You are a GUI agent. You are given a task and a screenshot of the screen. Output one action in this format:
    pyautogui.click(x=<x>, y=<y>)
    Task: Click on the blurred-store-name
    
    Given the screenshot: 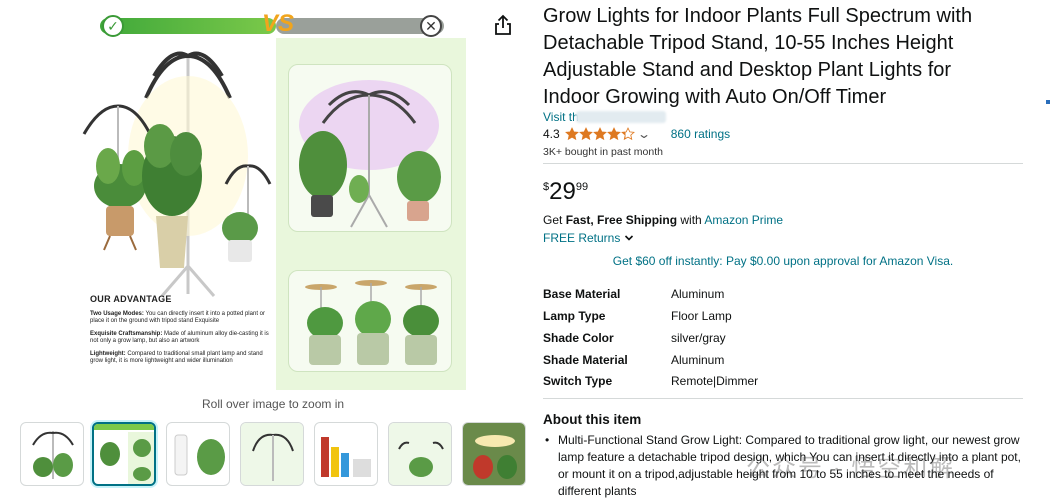 What is the action you would take?
    pyautogui.click(x=621, y=117)
    